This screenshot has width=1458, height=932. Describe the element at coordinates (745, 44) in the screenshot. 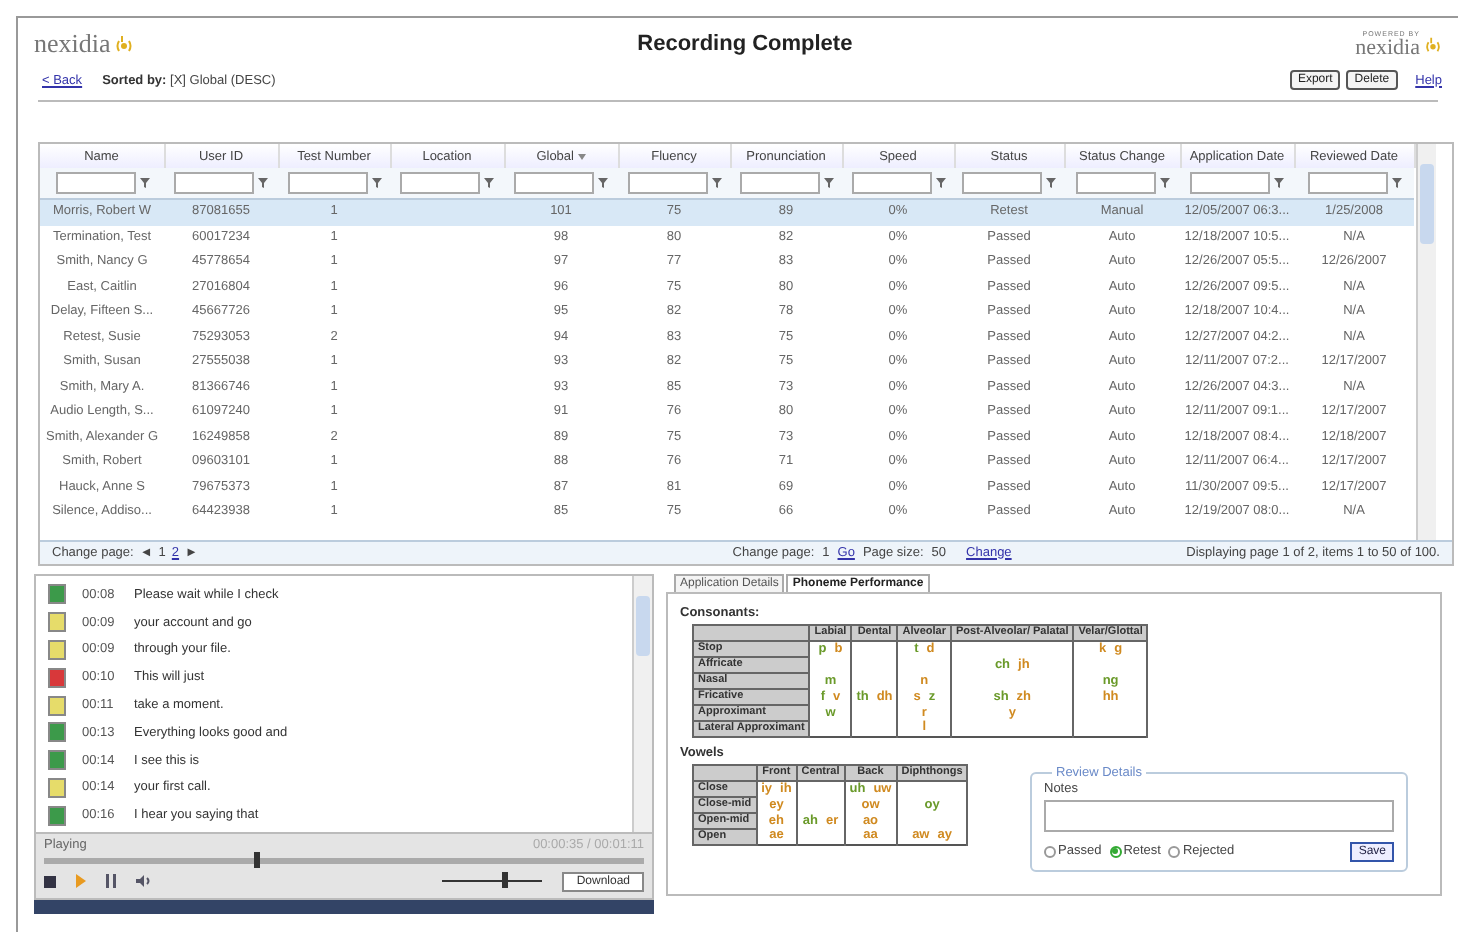

I see `page-title: Recording Complete` at that location.